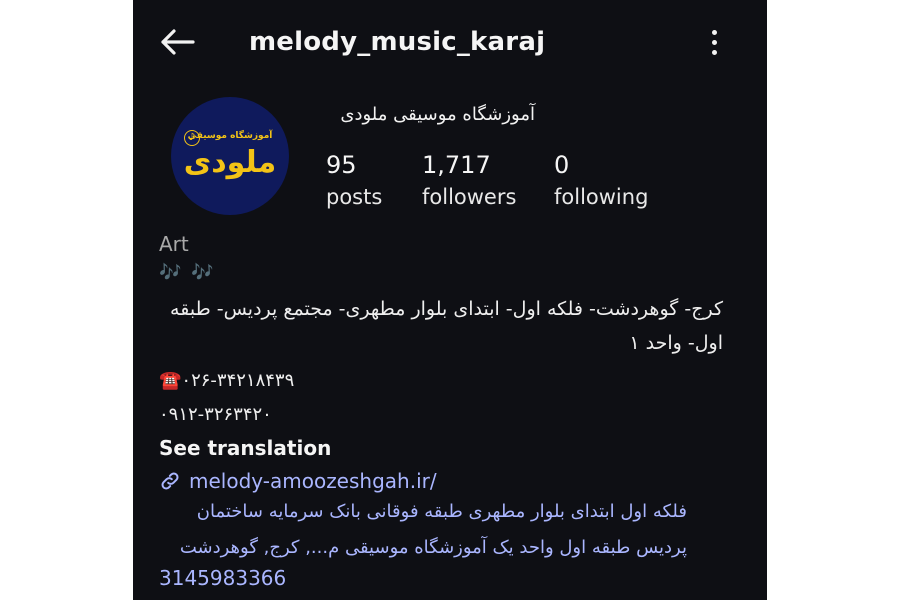 This screenshot has height=600, width=900. I want to click on arrow-left-icon, so click(178, 42).